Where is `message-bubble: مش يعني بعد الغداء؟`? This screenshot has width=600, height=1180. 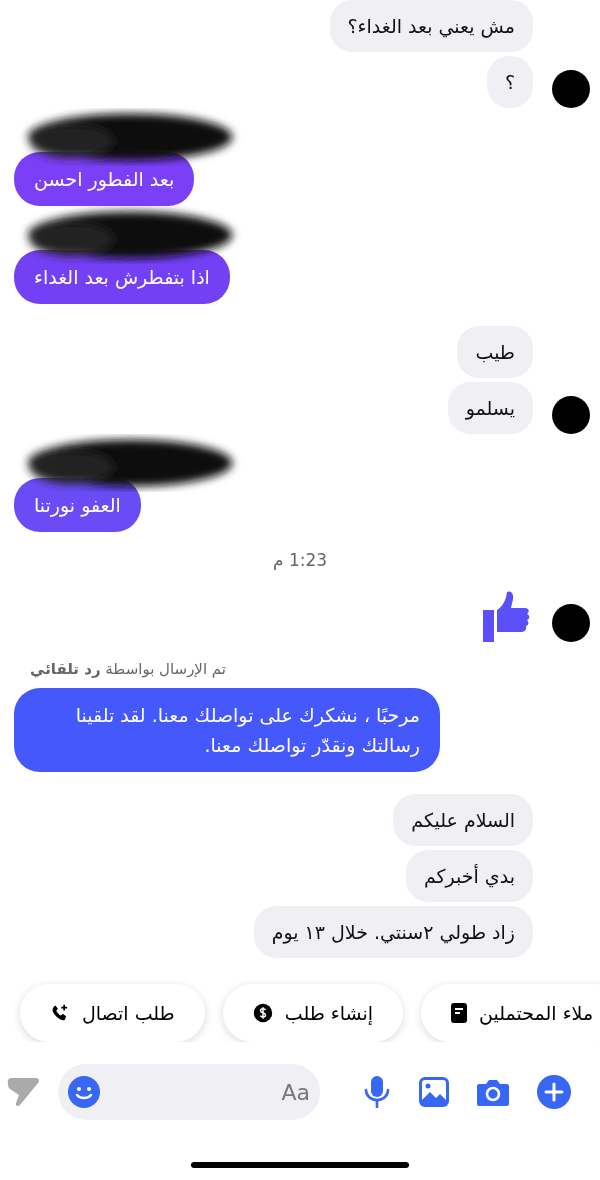 message-bubble: مش يعني بعد الغداء؟ is located at coordinates (431, 26).